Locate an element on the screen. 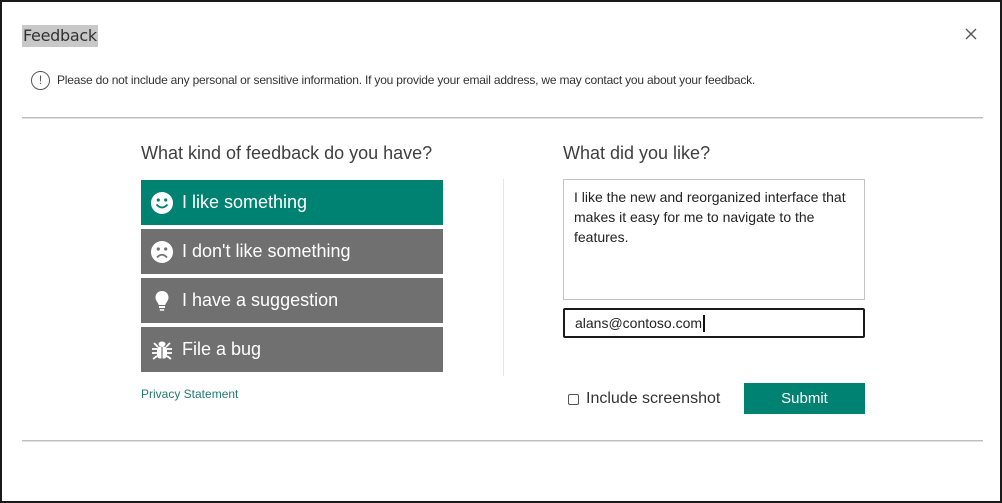 Image resolution: width=1002 pixels, height=503 pixels. dialog-title: Feedback is located at coordinates (60, 36).